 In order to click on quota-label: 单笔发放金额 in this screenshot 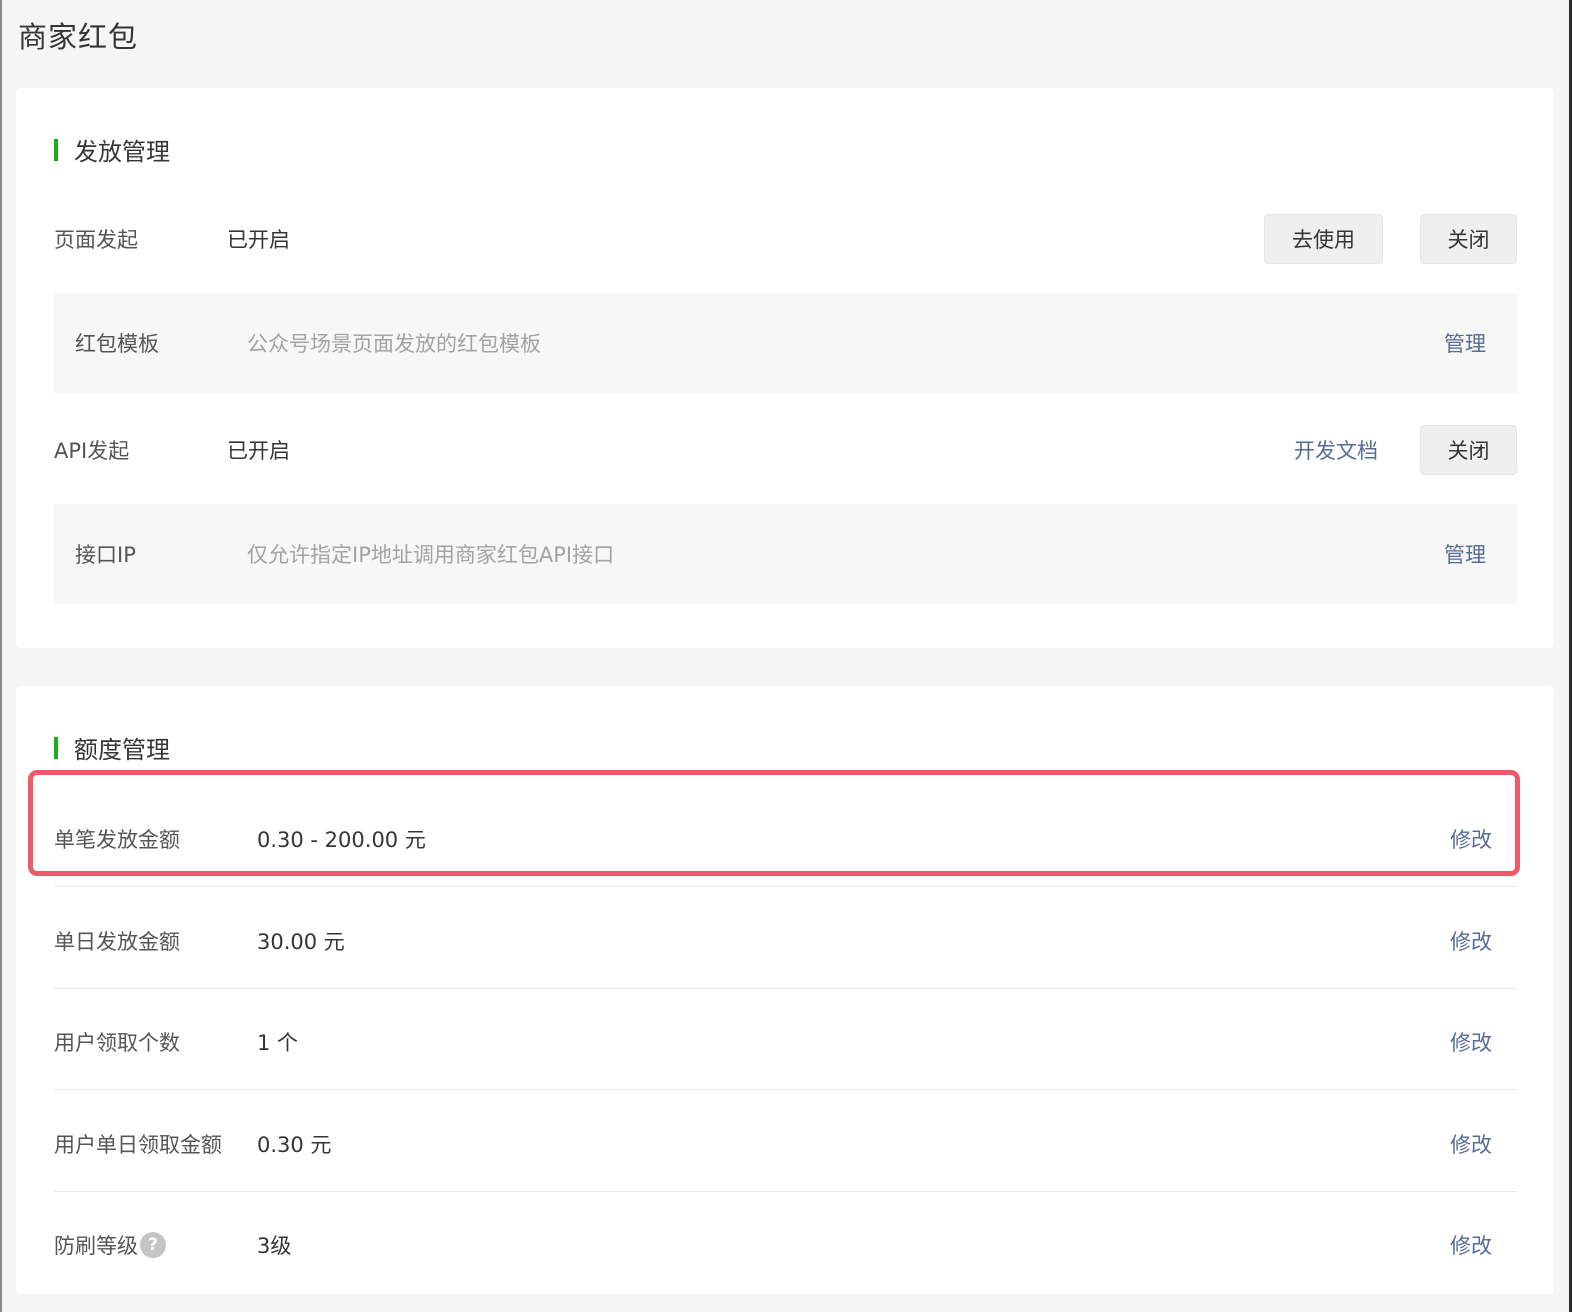, I will do `click(117, 840)`.